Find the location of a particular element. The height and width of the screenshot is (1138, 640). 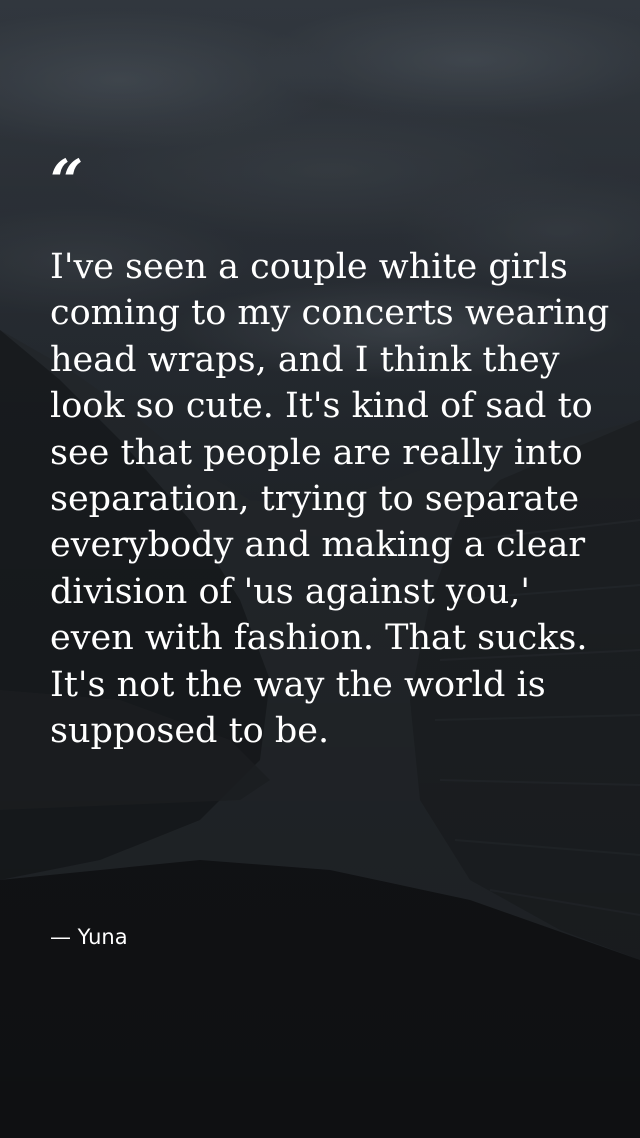

quote-mark-icon: “ is located at coordinates (67, 181).